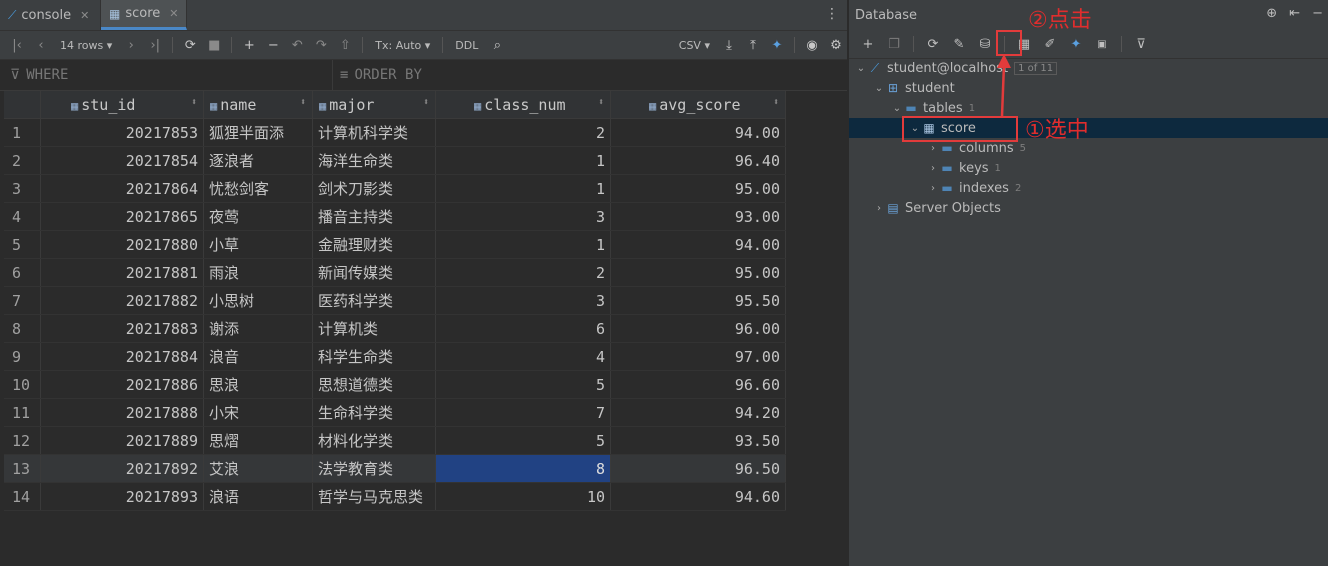 The height and width of the screenshot is (566, 1328). I want to click on cell-major: 科学生命类, so click(374, 356).